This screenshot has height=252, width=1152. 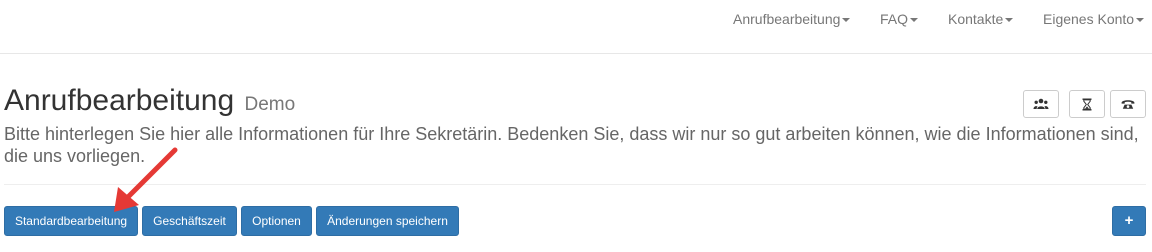 I want to click on nav-item-anrufbearbeitung: Anrufbearbeitung, so click(x=792, y=20).